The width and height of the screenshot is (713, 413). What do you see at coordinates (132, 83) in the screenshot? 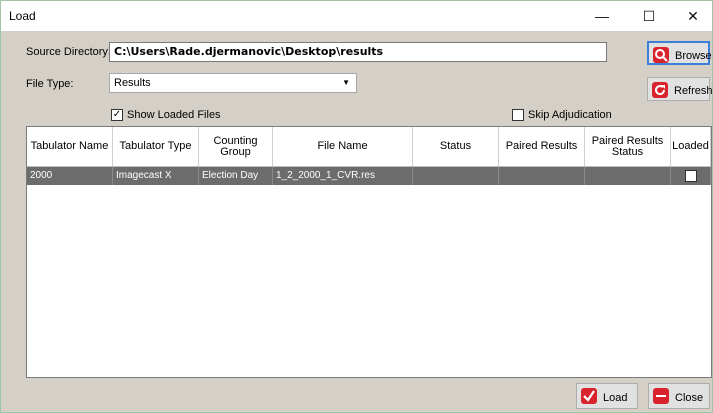
I see `file-type-value: Results` at bounding box center [132, 83].